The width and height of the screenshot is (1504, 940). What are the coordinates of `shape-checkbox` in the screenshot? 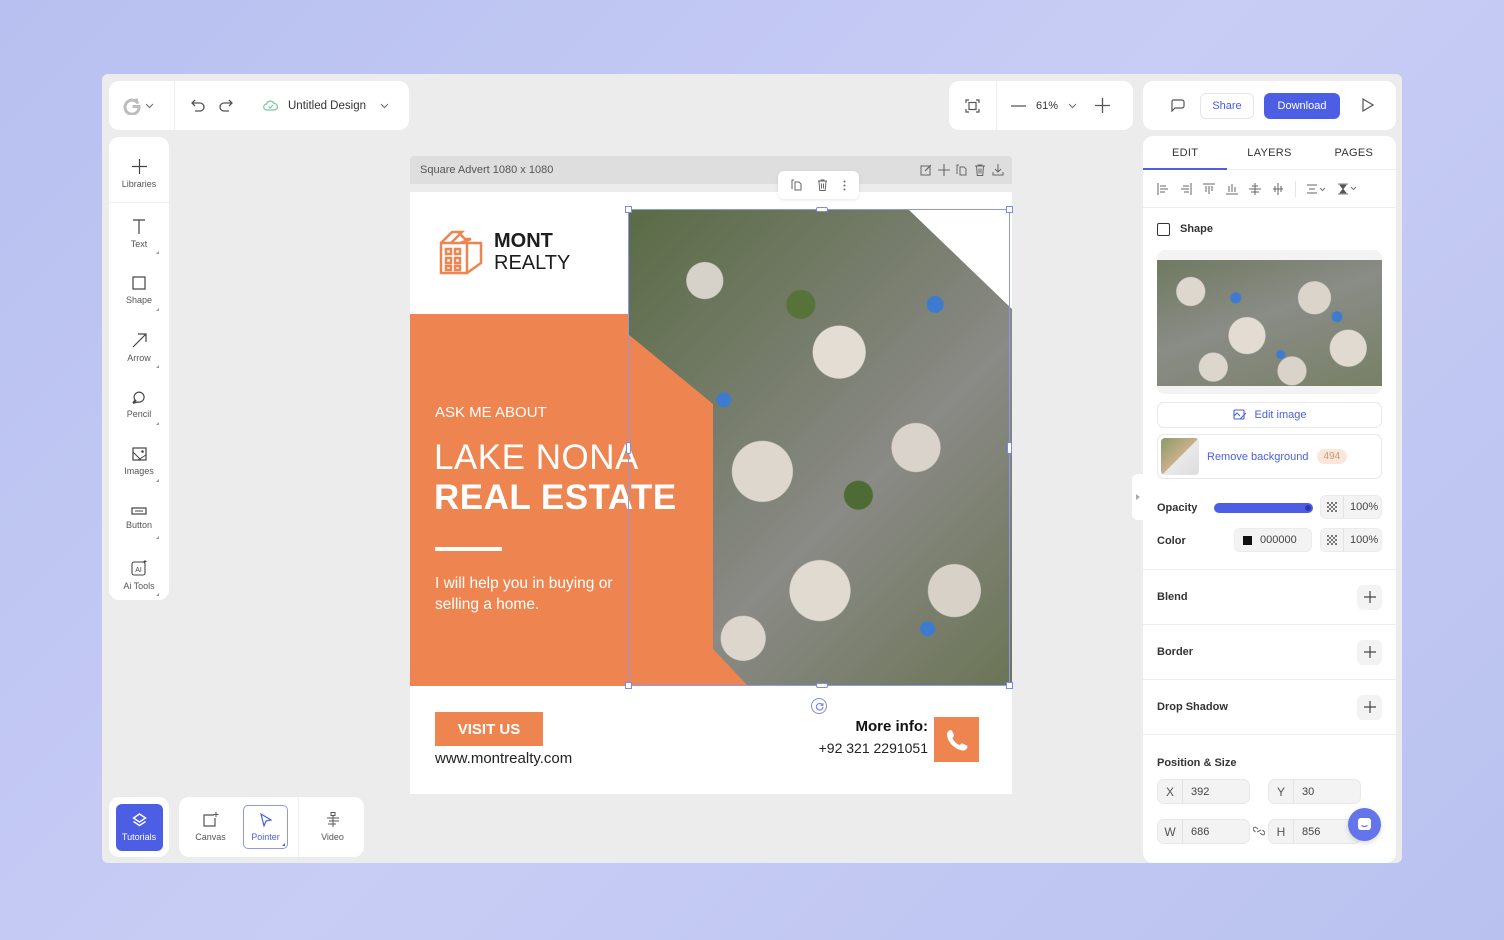 It's located at (1163, 229).